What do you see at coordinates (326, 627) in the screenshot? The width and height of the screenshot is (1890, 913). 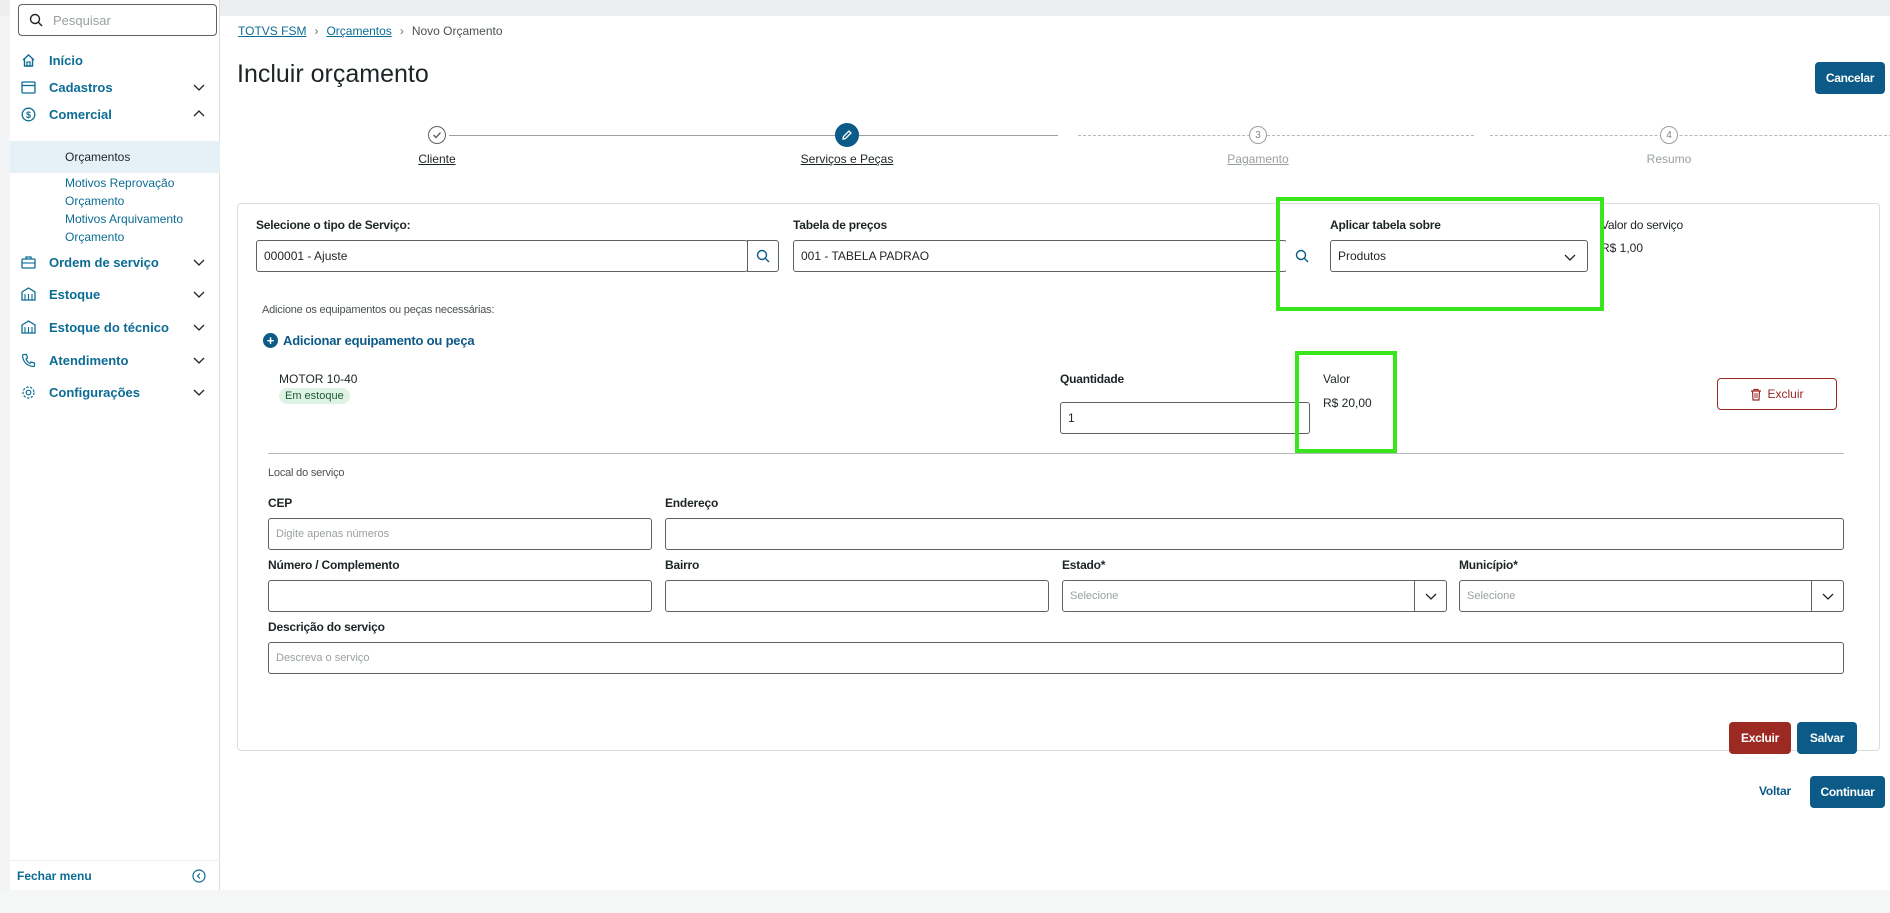 I see `description-label: Descrição do serviço` at bounding box center [326, 627].